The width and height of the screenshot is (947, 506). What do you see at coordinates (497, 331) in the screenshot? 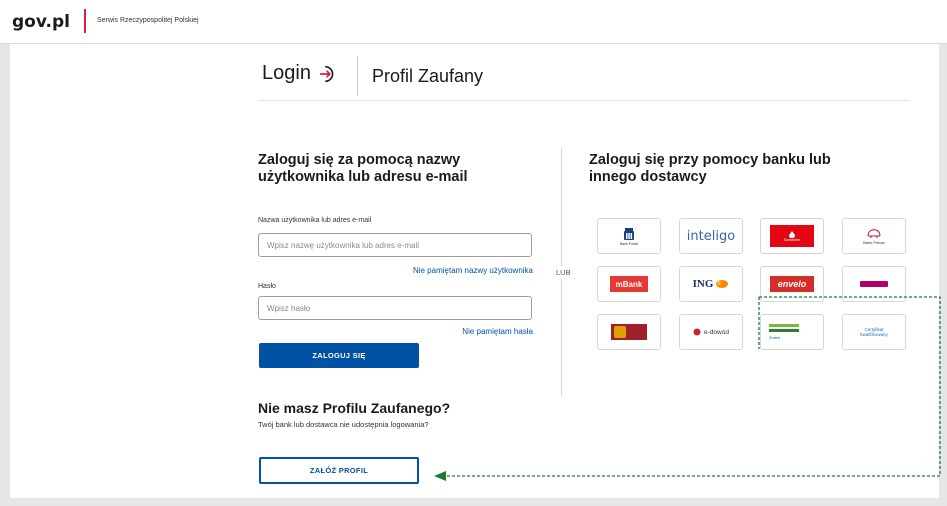
I see `forgot-password-link: Nie pamiętam hasła` at bounding box center [497, 331].